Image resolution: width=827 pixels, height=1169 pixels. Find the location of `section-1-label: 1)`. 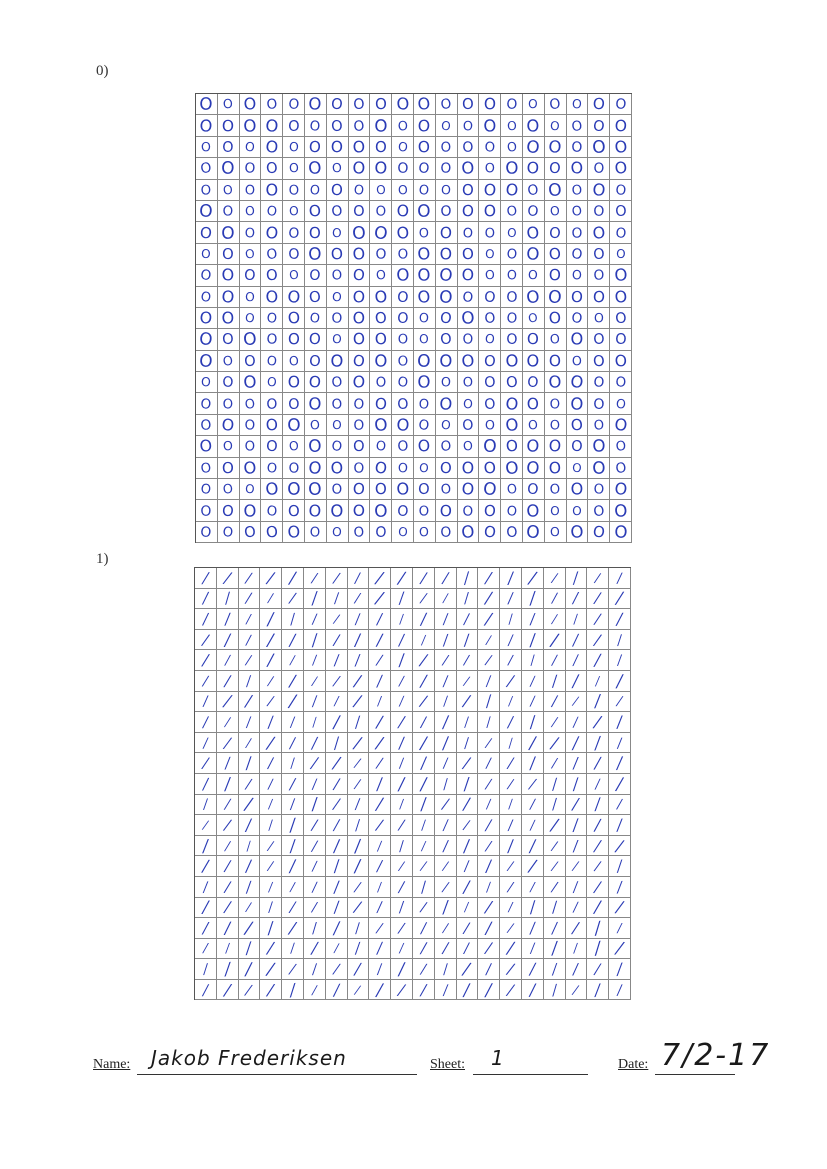

section-1-label: 1) is located at coordinates (102, 559).